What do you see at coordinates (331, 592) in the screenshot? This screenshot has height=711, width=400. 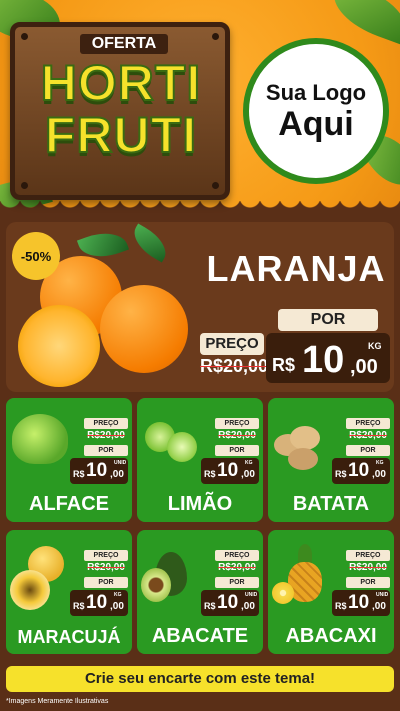 I see `product-card-abacaxi: PREÇO R$20,00 POR R$ 10 ,00 UNID ABACAXI` at bounding box center [331, 592].